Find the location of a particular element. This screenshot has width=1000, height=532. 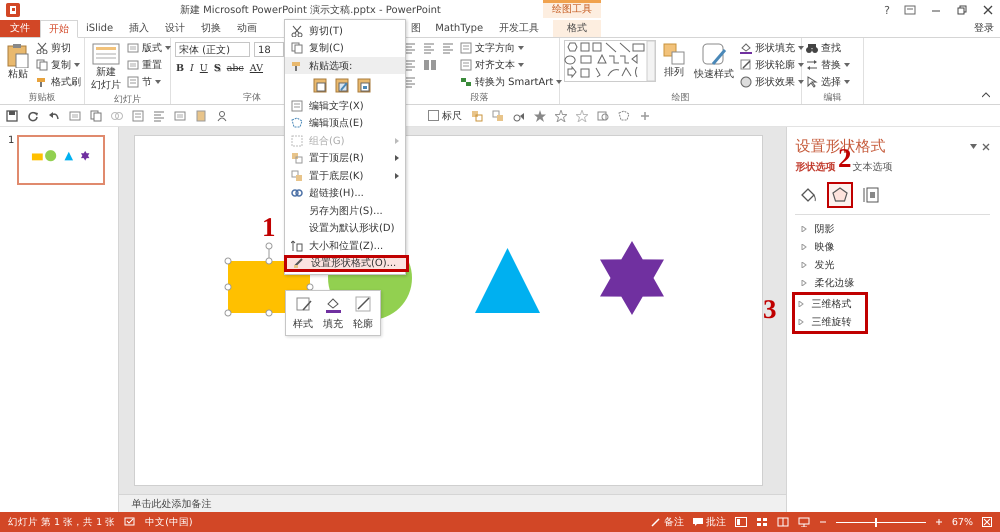

shape-gallery is located at coordinates (610, 61).